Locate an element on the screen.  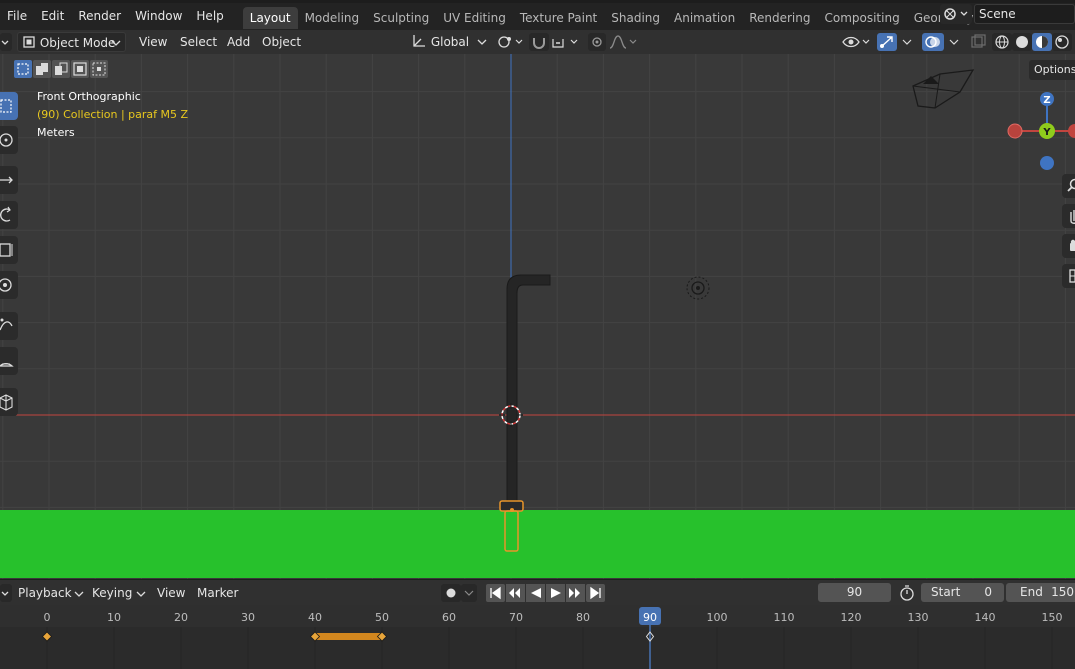
playback-controls is located at coordinates (545, 593).